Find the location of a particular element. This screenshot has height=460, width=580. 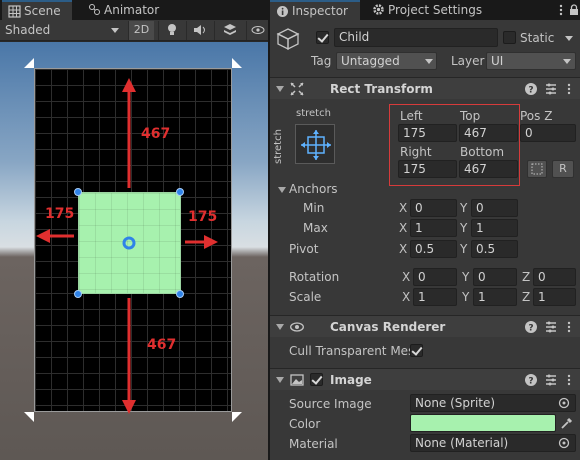

tab-inspector: Inspector is located at coordinates (315, 10).